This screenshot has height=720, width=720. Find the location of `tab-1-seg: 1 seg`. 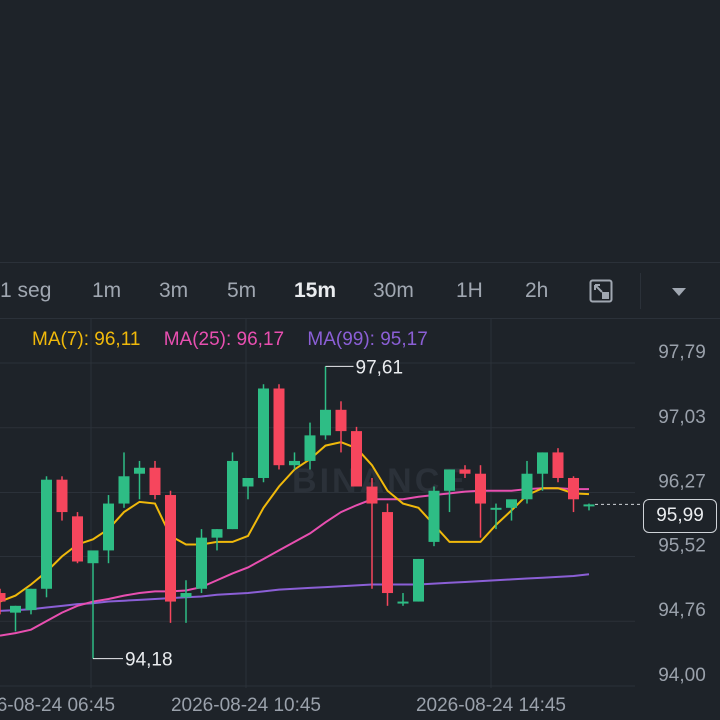

tab-1-seg: 1 seg is located at coordinates (25, 291).